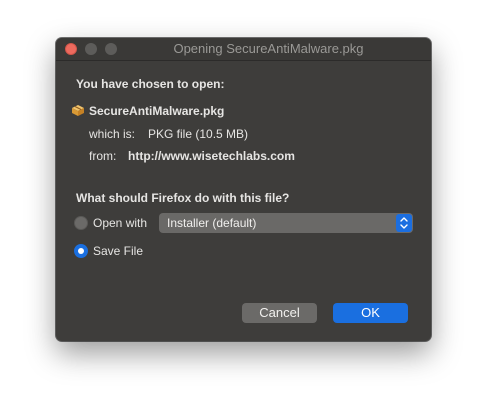 Image resolution: width=486 pixels, height=416 pixels. I want to click on save-file-label: Save File, so click(118, 251).